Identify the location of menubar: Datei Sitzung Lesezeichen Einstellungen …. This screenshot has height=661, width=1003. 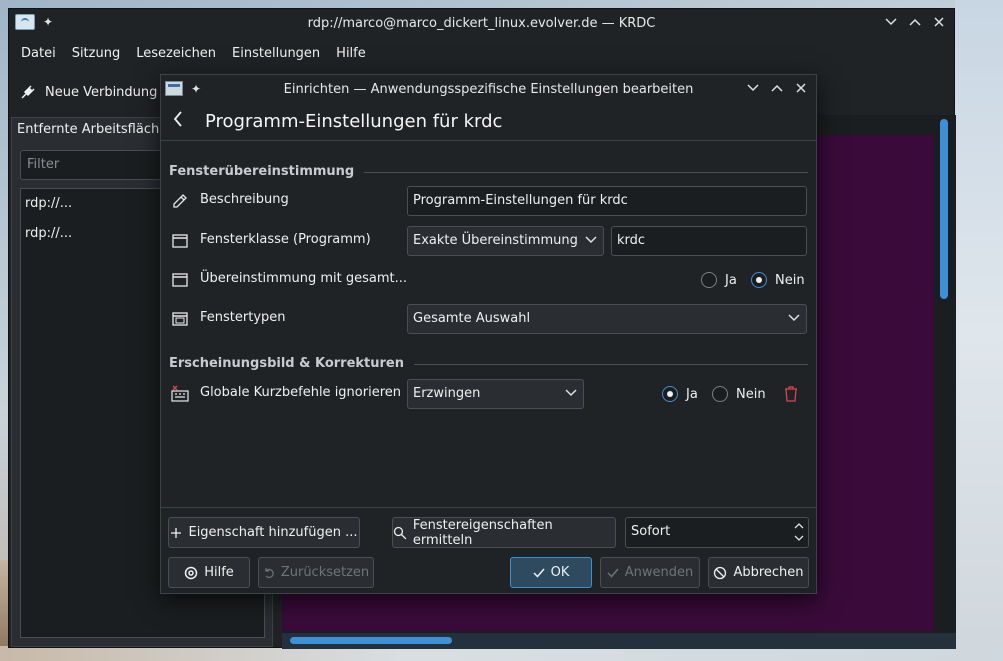
(481, 53).